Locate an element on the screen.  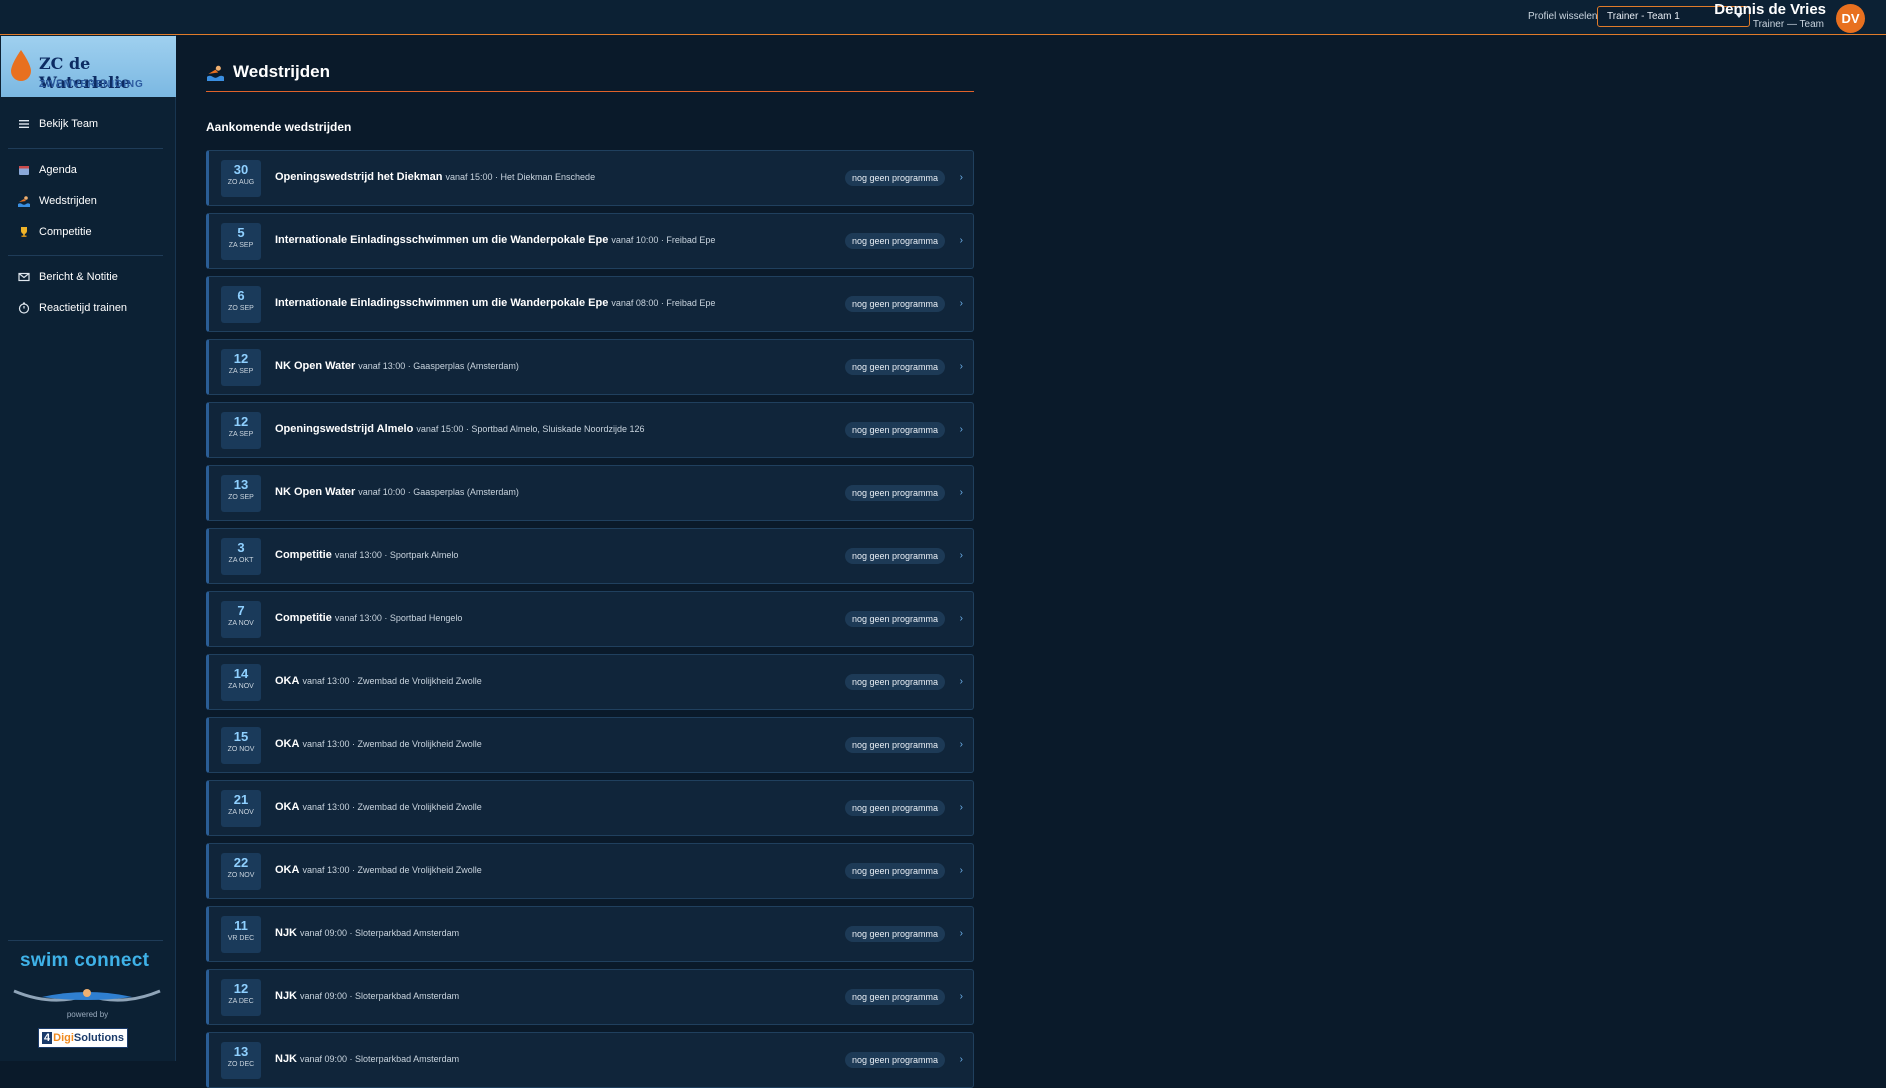
event-day: 15 is located at coordinates (241, 736).